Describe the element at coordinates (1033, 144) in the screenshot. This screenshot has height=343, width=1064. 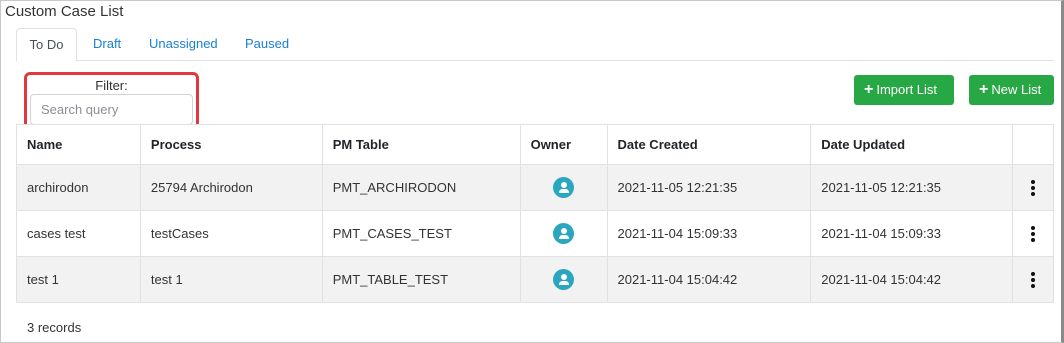
I see `column-header-actions` at that location.